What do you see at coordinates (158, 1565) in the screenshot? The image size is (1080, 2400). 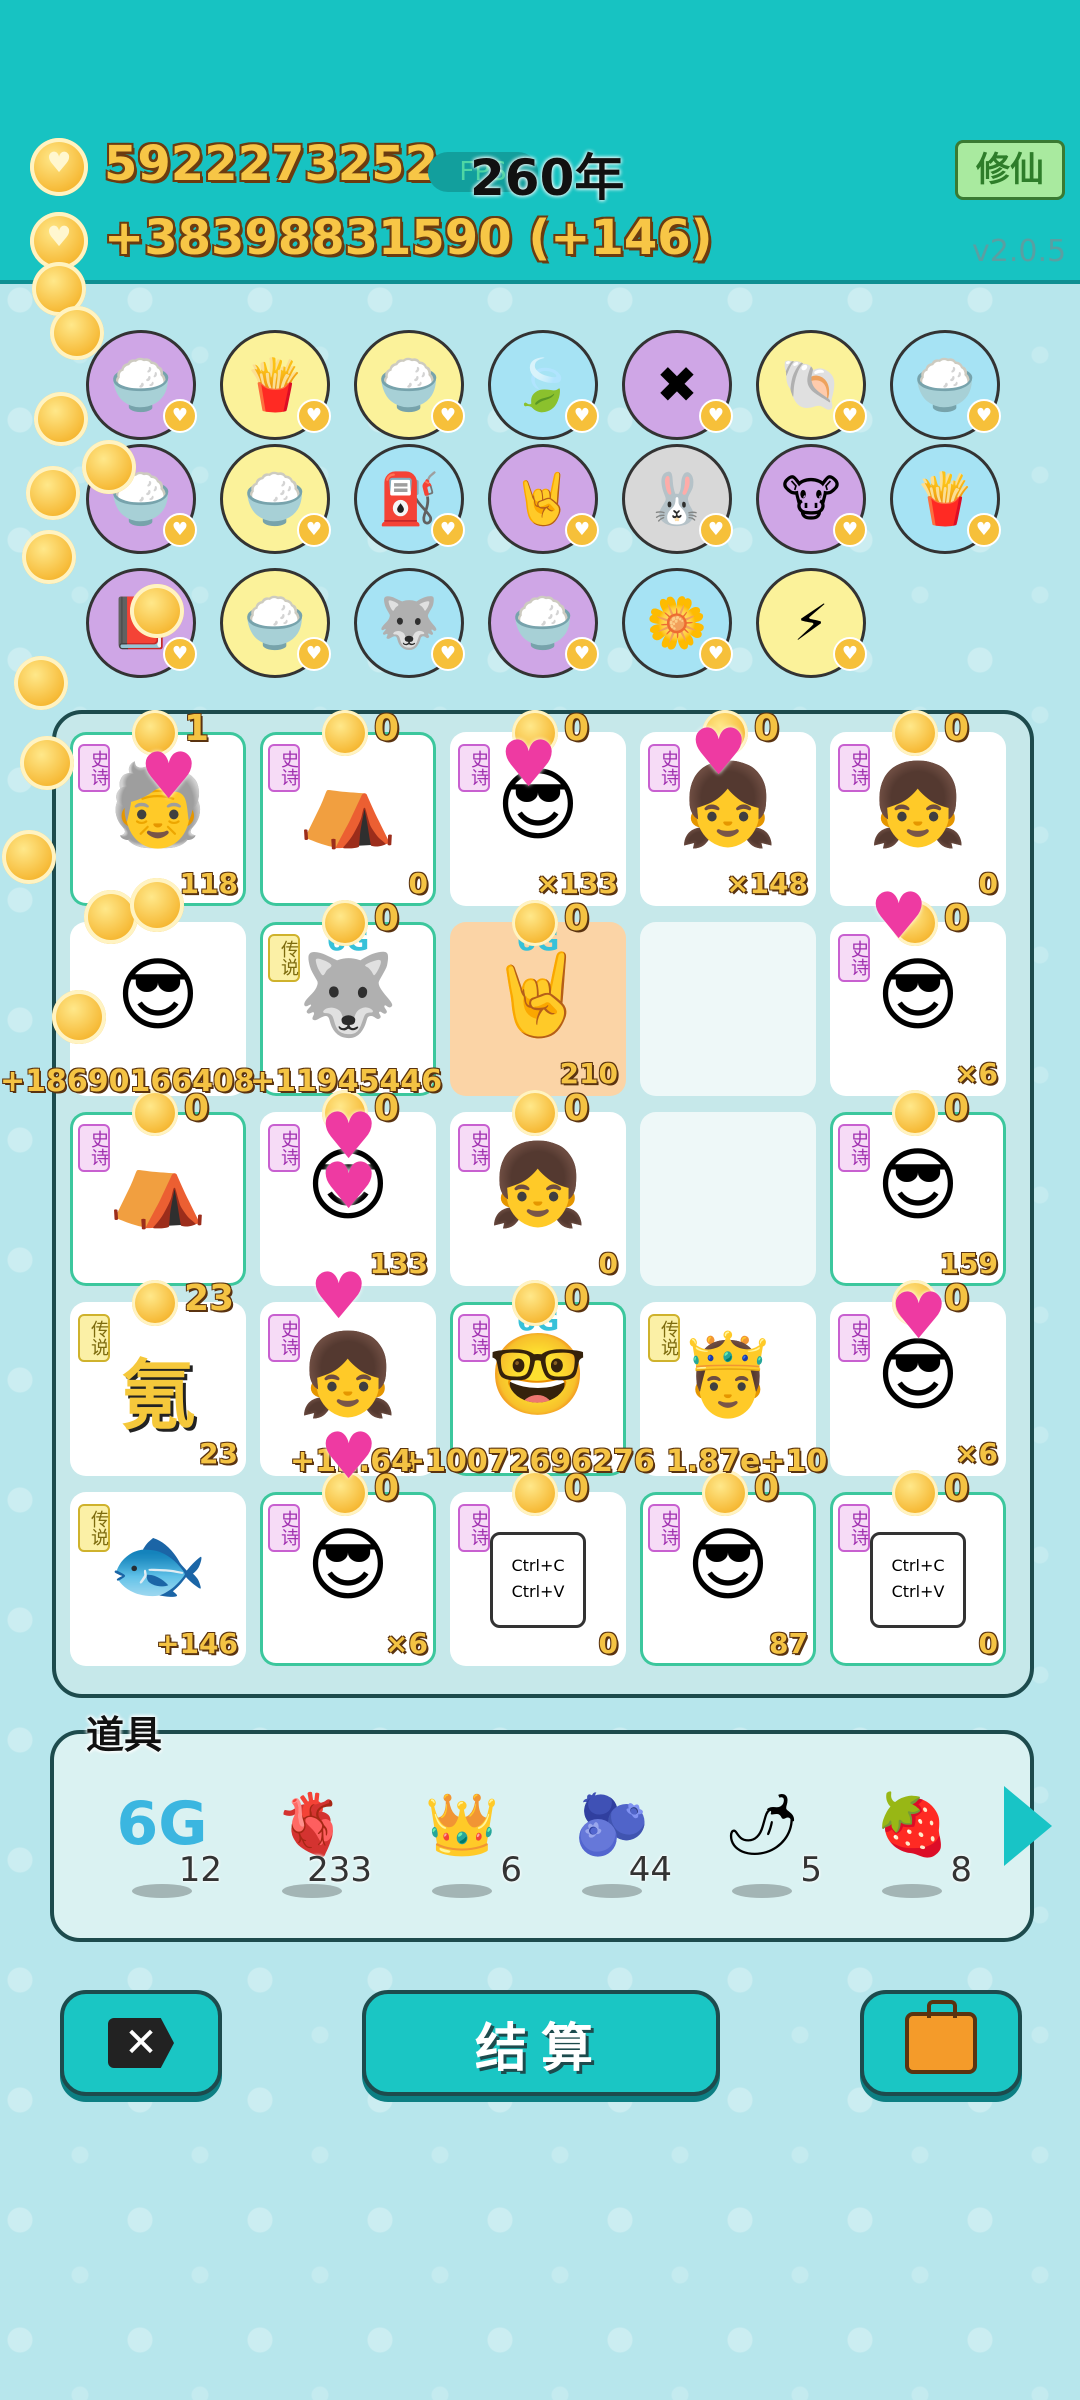 I see `koi-fish-icon: 🐟` at bounding box center [158, 1565].